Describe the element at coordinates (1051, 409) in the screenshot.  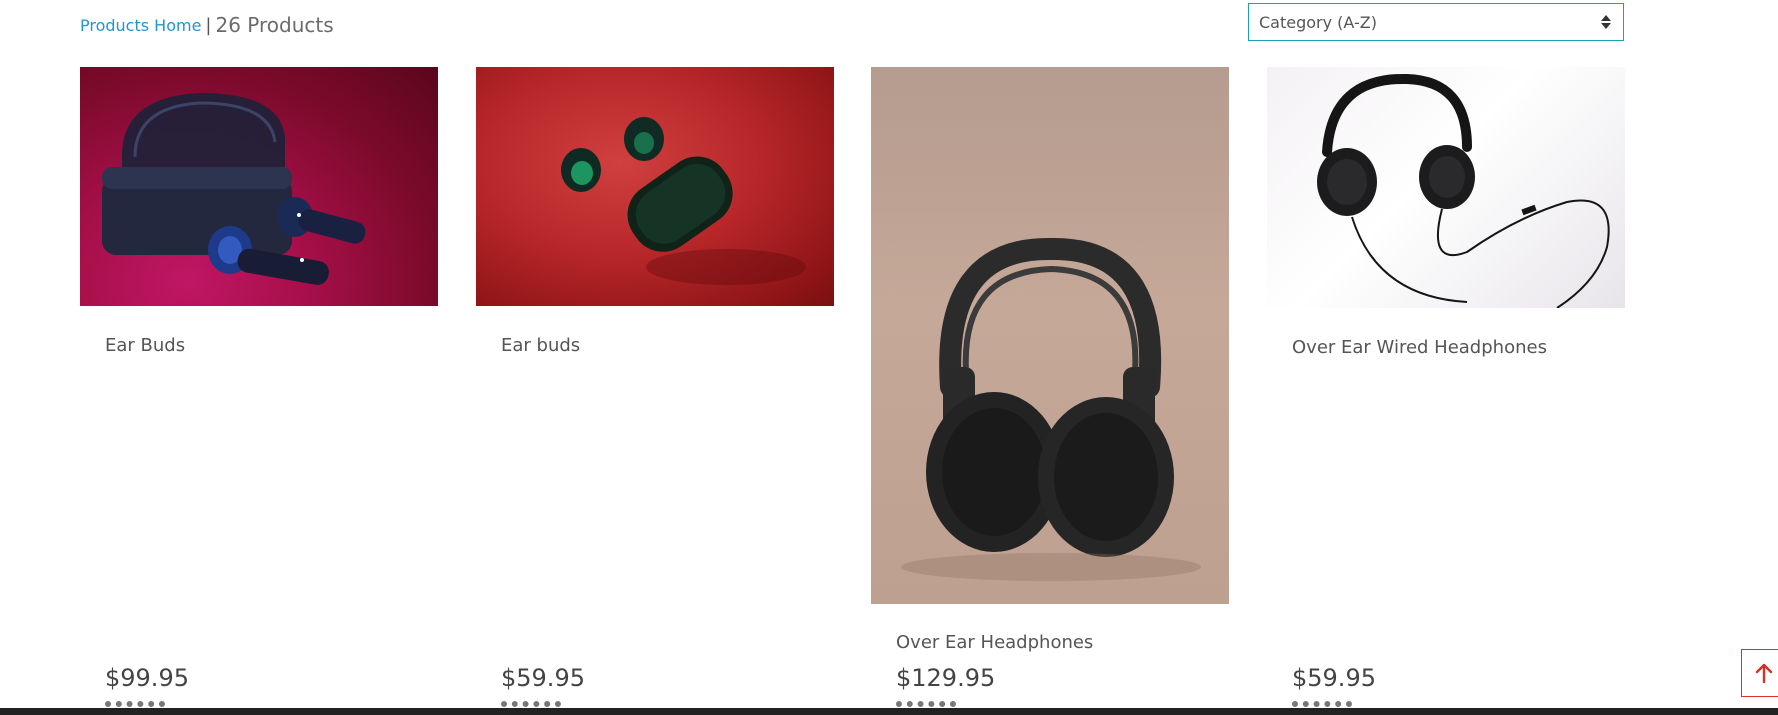
I see `over-ear-headphones-illustration` at that location.